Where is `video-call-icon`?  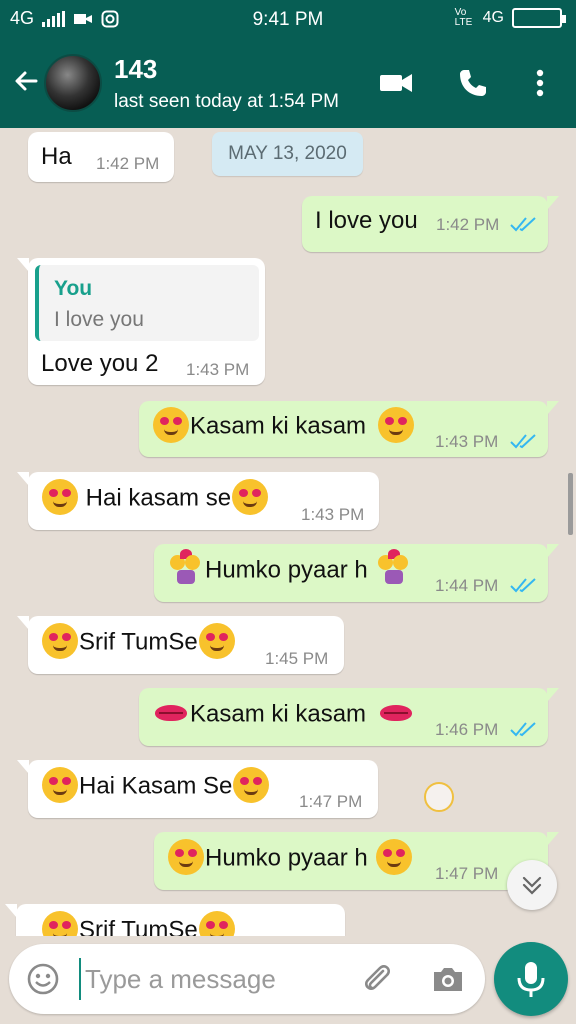 video-call-icon is located at coordinates (396, 83).